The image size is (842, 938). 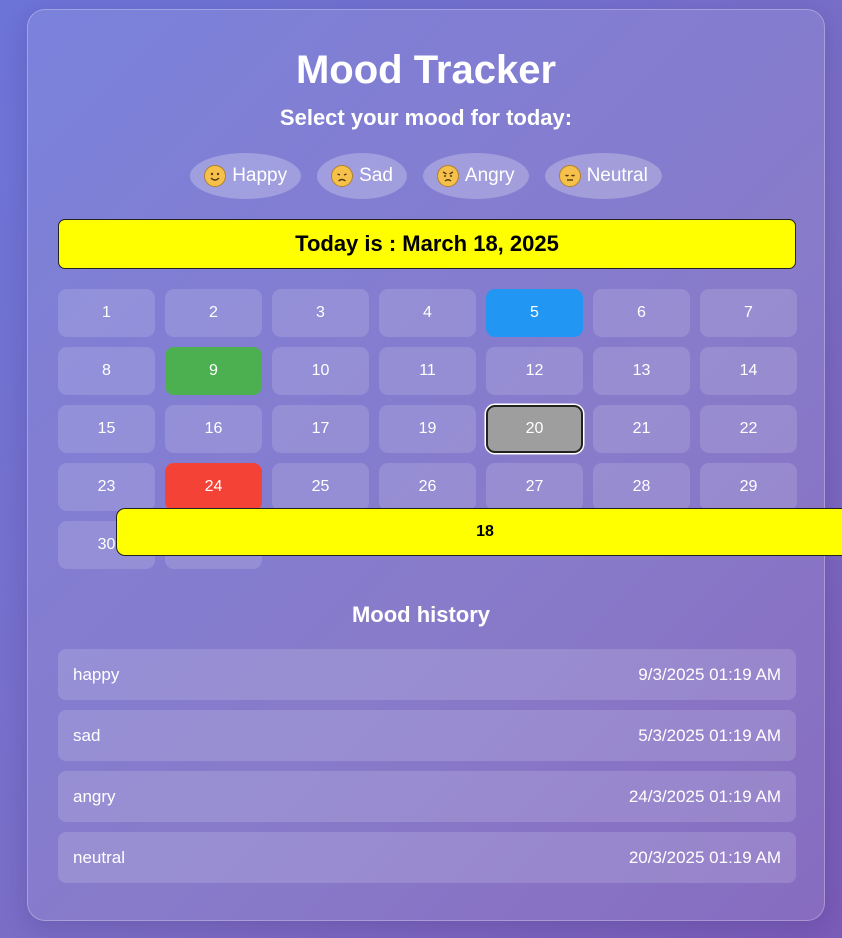 What do you see at coordinates (709, 735) in the screenshot?
I see `history-timestamp: 5/3/2025 01:19 AM` at bounding box center [709, 735].